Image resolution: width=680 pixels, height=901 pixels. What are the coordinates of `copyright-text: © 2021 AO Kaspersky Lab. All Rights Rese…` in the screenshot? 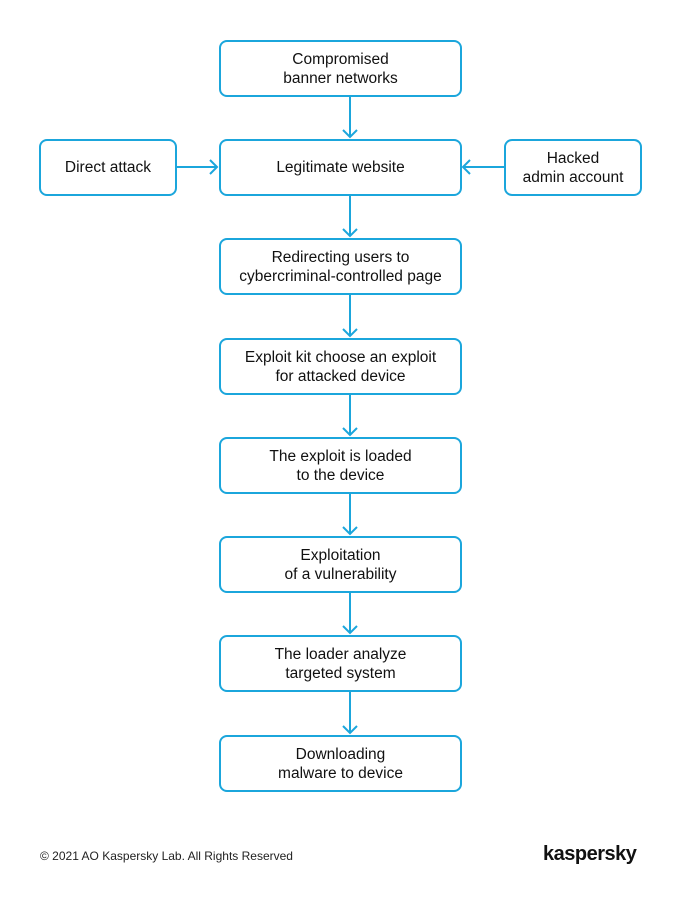 It's located at (166, 856).